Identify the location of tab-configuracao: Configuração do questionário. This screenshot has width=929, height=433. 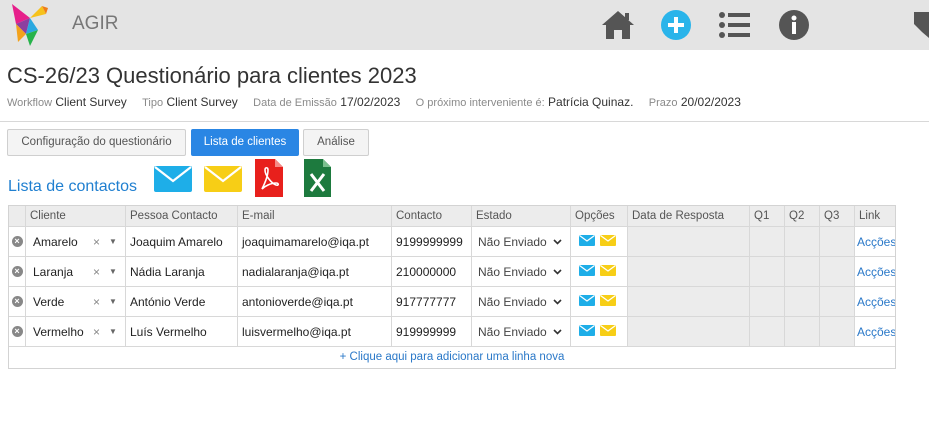
(96, 142).